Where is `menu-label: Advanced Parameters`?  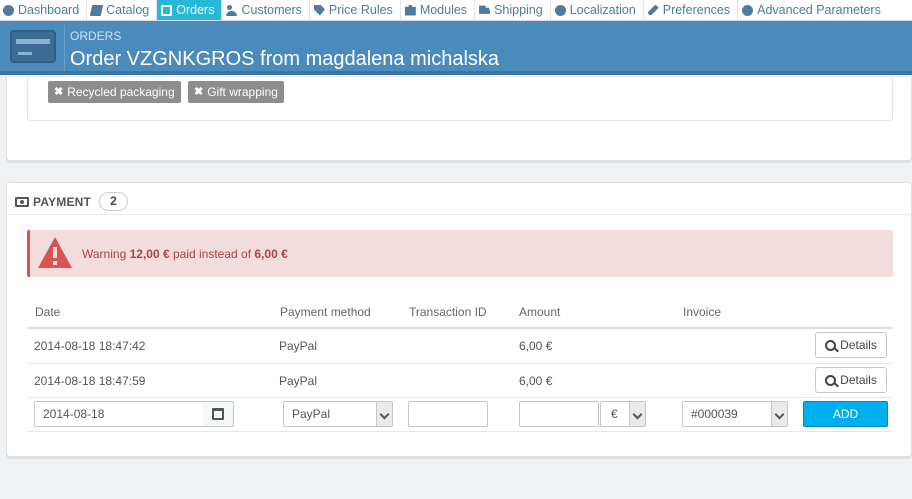
menu-label: Advanced Parameters is located at coordinates (819, 10).